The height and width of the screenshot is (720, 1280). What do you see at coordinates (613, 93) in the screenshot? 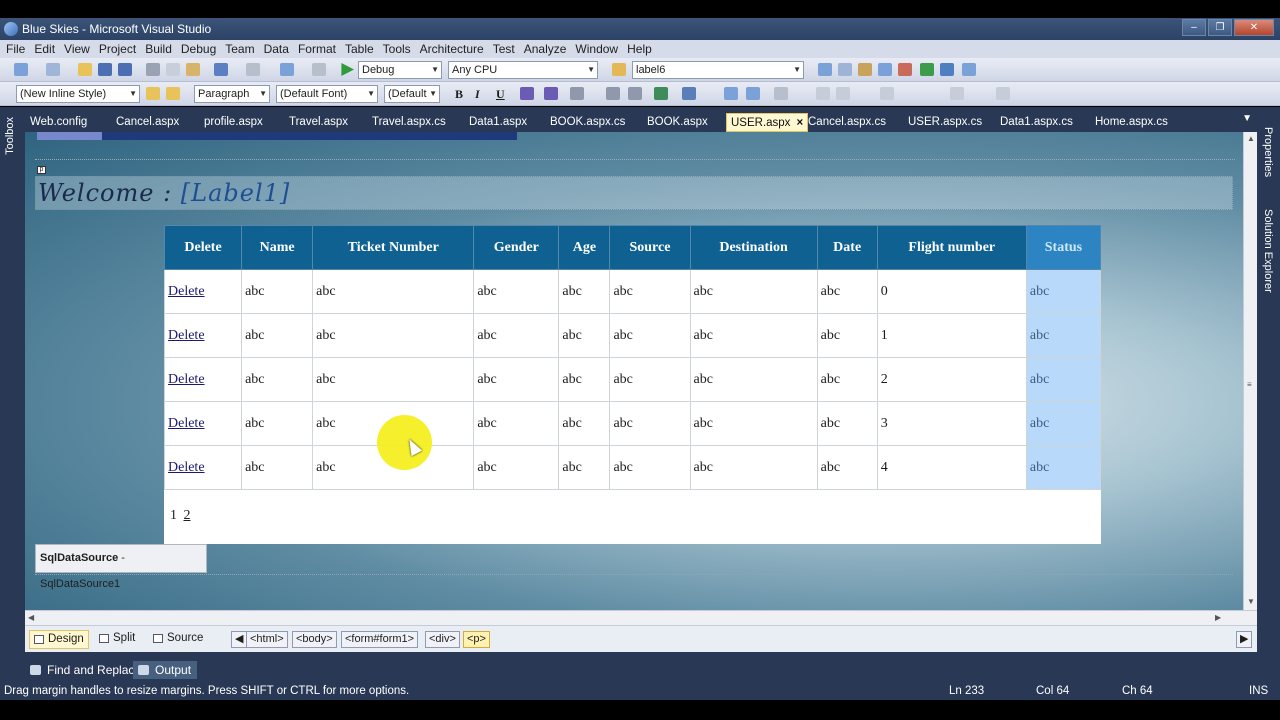
I see `numbering-icon` at bounding box center [613, 93].